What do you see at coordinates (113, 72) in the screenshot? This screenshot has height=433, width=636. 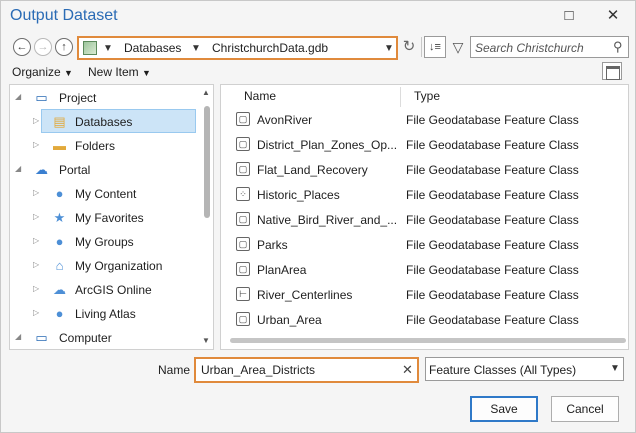 I see `new-item-label: New Item` at bounding box center [113, 72].